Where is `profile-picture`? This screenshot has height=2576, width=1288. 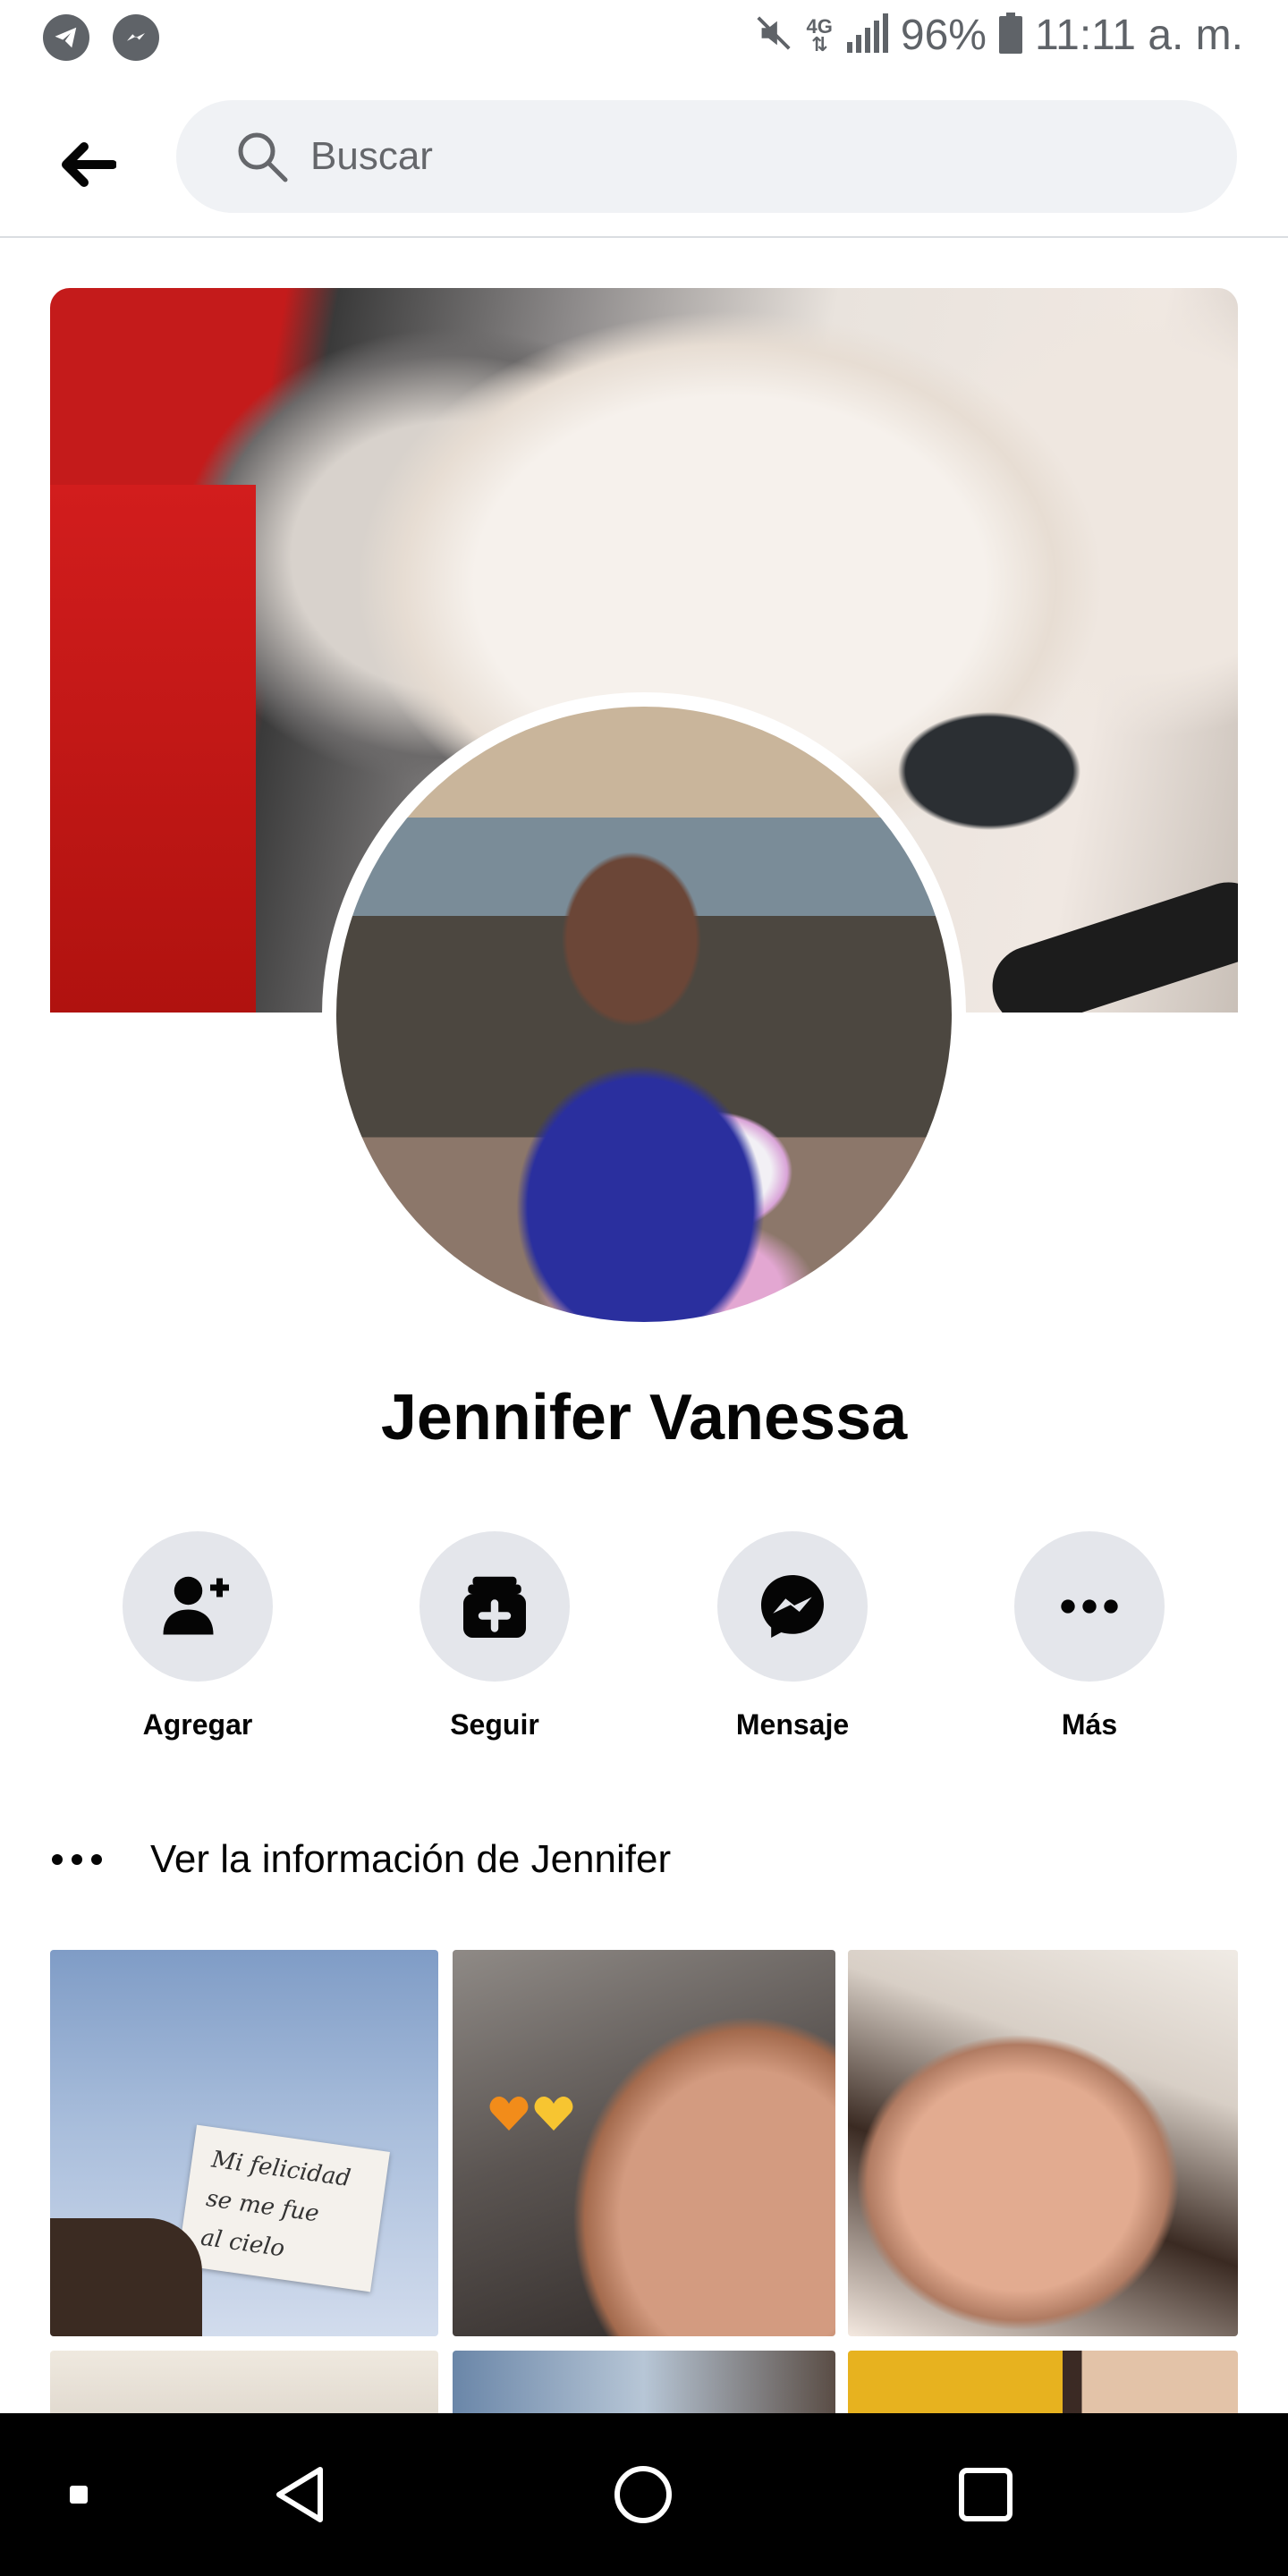 profile-picture is located at coordinates (644, 1014).